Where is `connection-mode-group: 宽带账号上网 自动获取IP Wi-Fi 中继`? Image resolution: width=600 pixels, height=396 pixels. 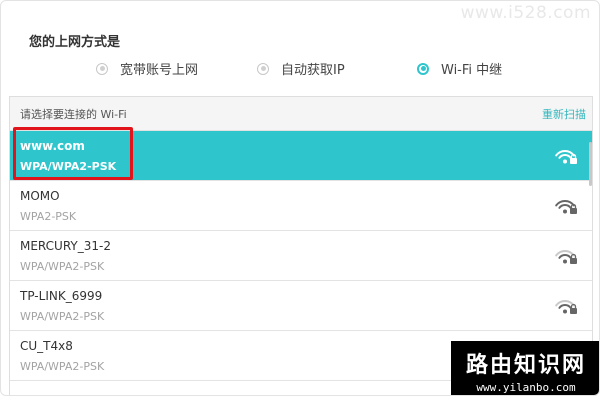
connection-mode-group: 宽带账号上网 自动获取IP Wi-Fi 中继 is located at coordinates (300, 69).